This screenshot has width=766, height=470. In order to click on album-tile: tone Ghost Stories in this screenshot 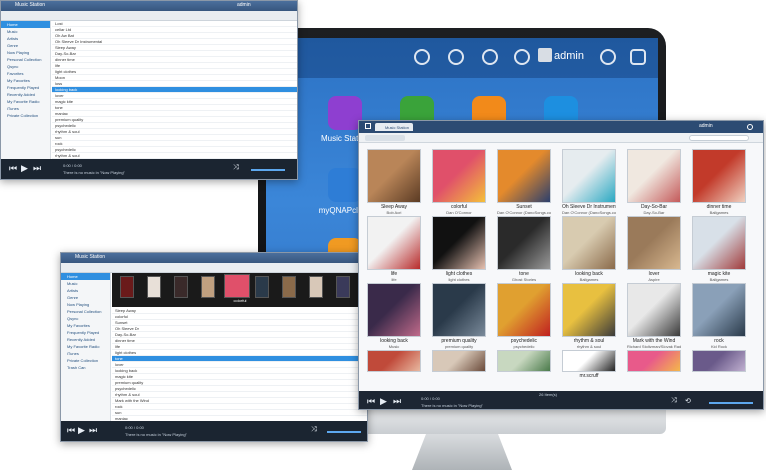, I will do `click(524, 249)`.